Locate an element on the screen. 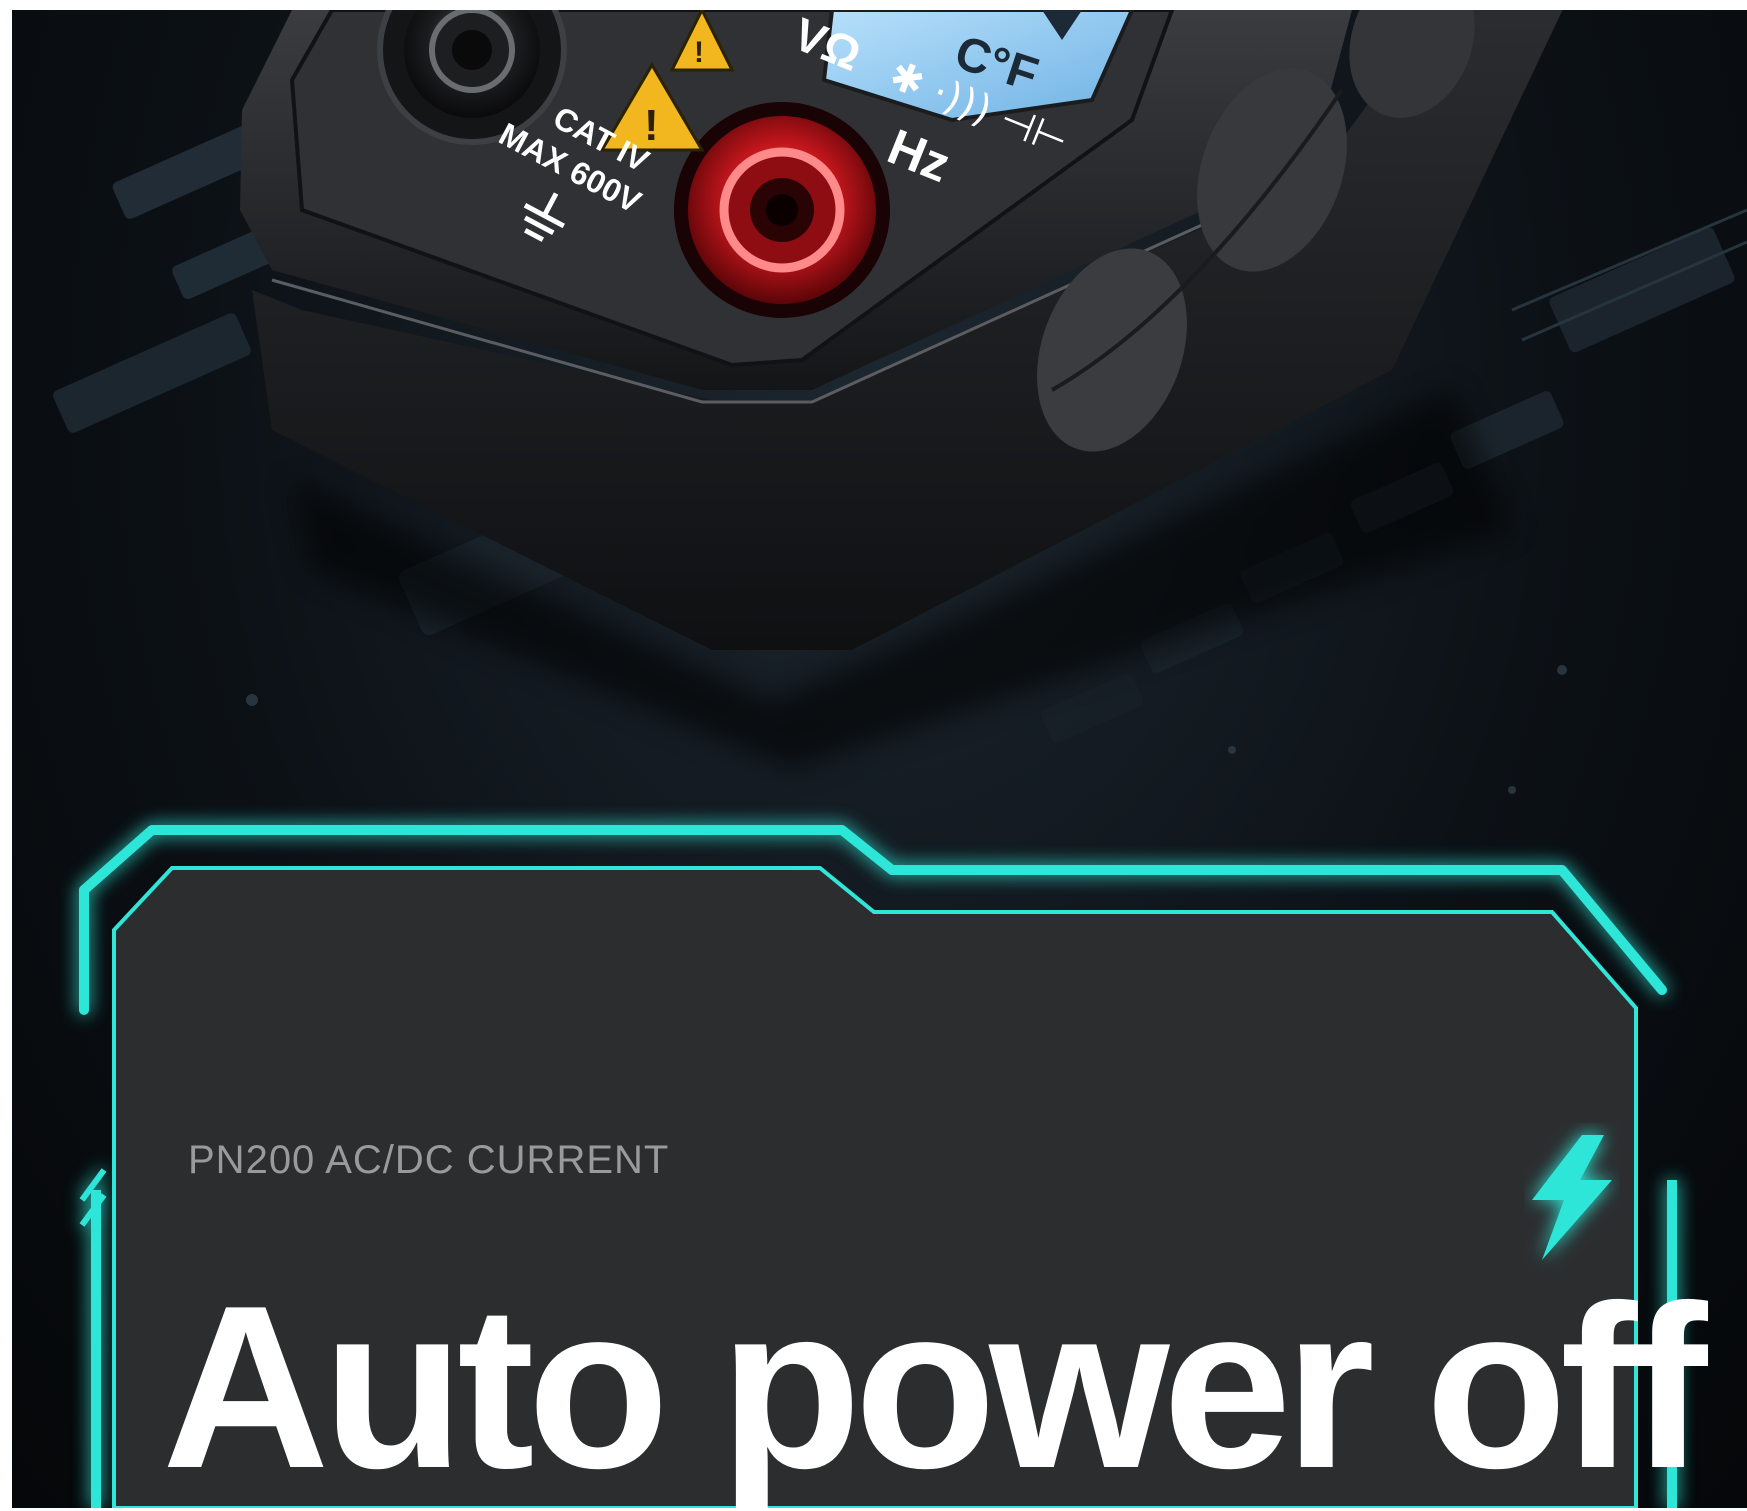 This screenshot has height=1511, width=1747. card-heading: Auto power off is located at coordinates (935, 1383).